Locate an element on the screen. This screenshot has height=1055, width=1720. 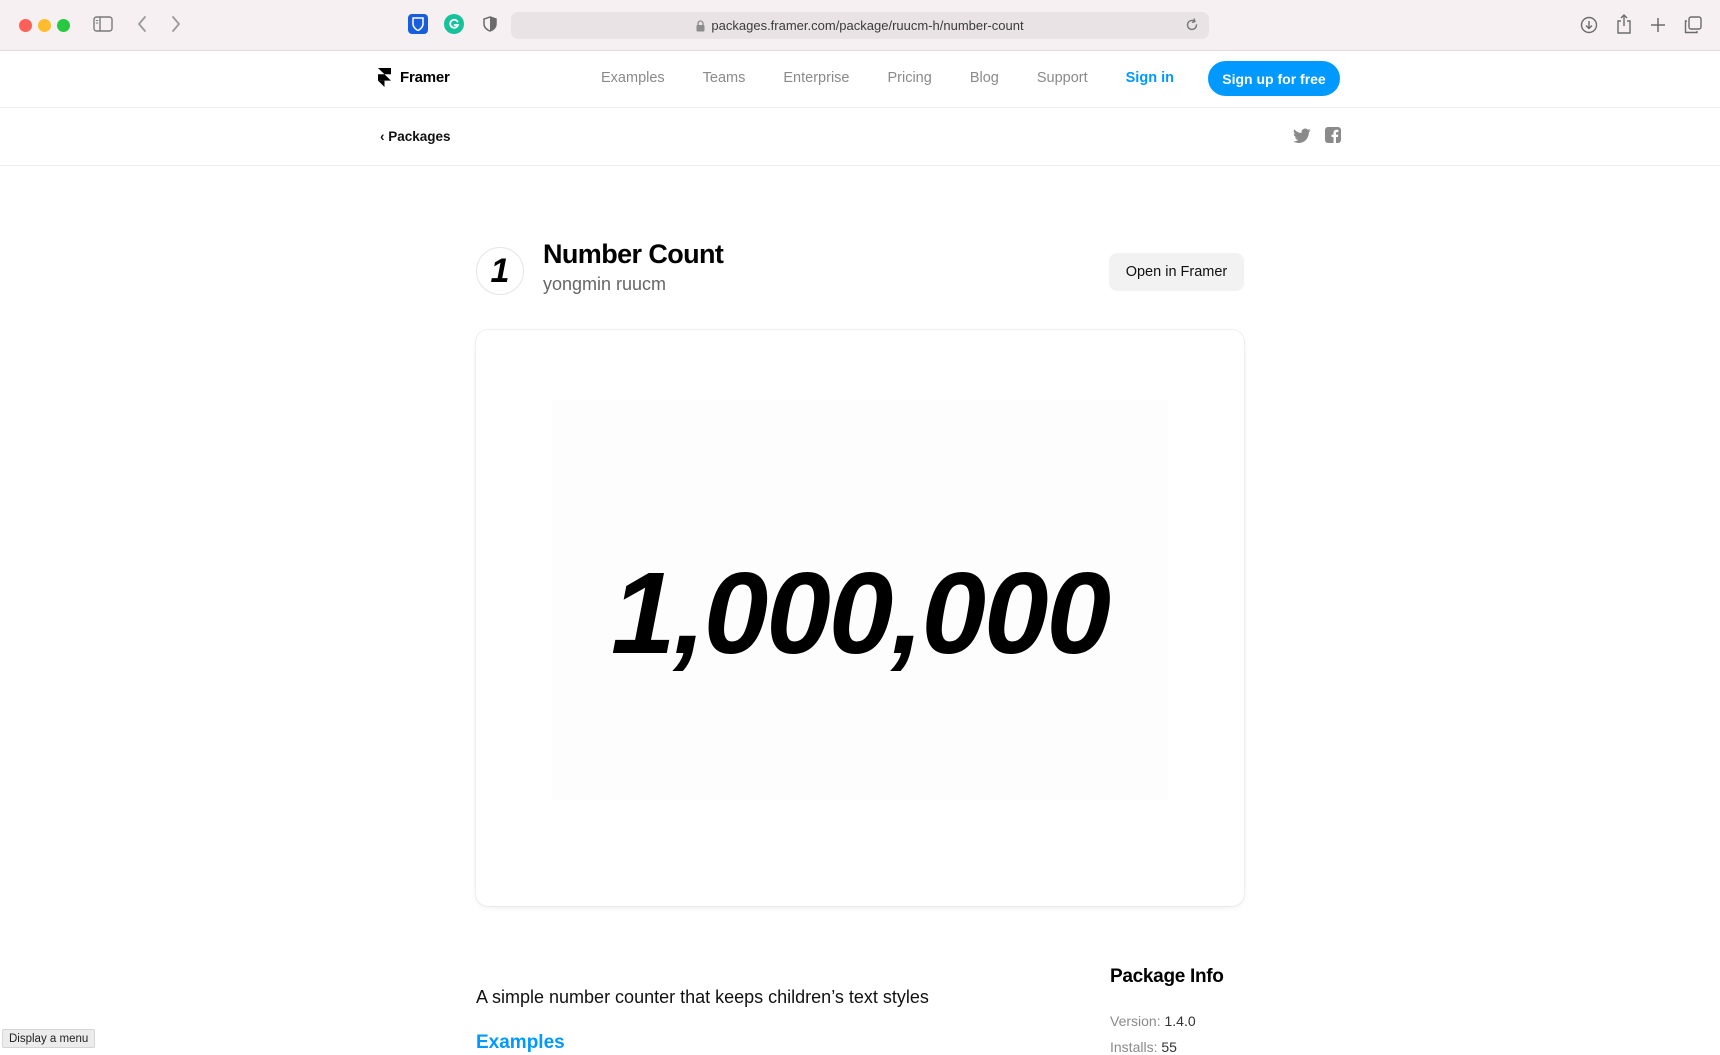
sub-header: ‹ Packages is located at coordinates (860, 137).